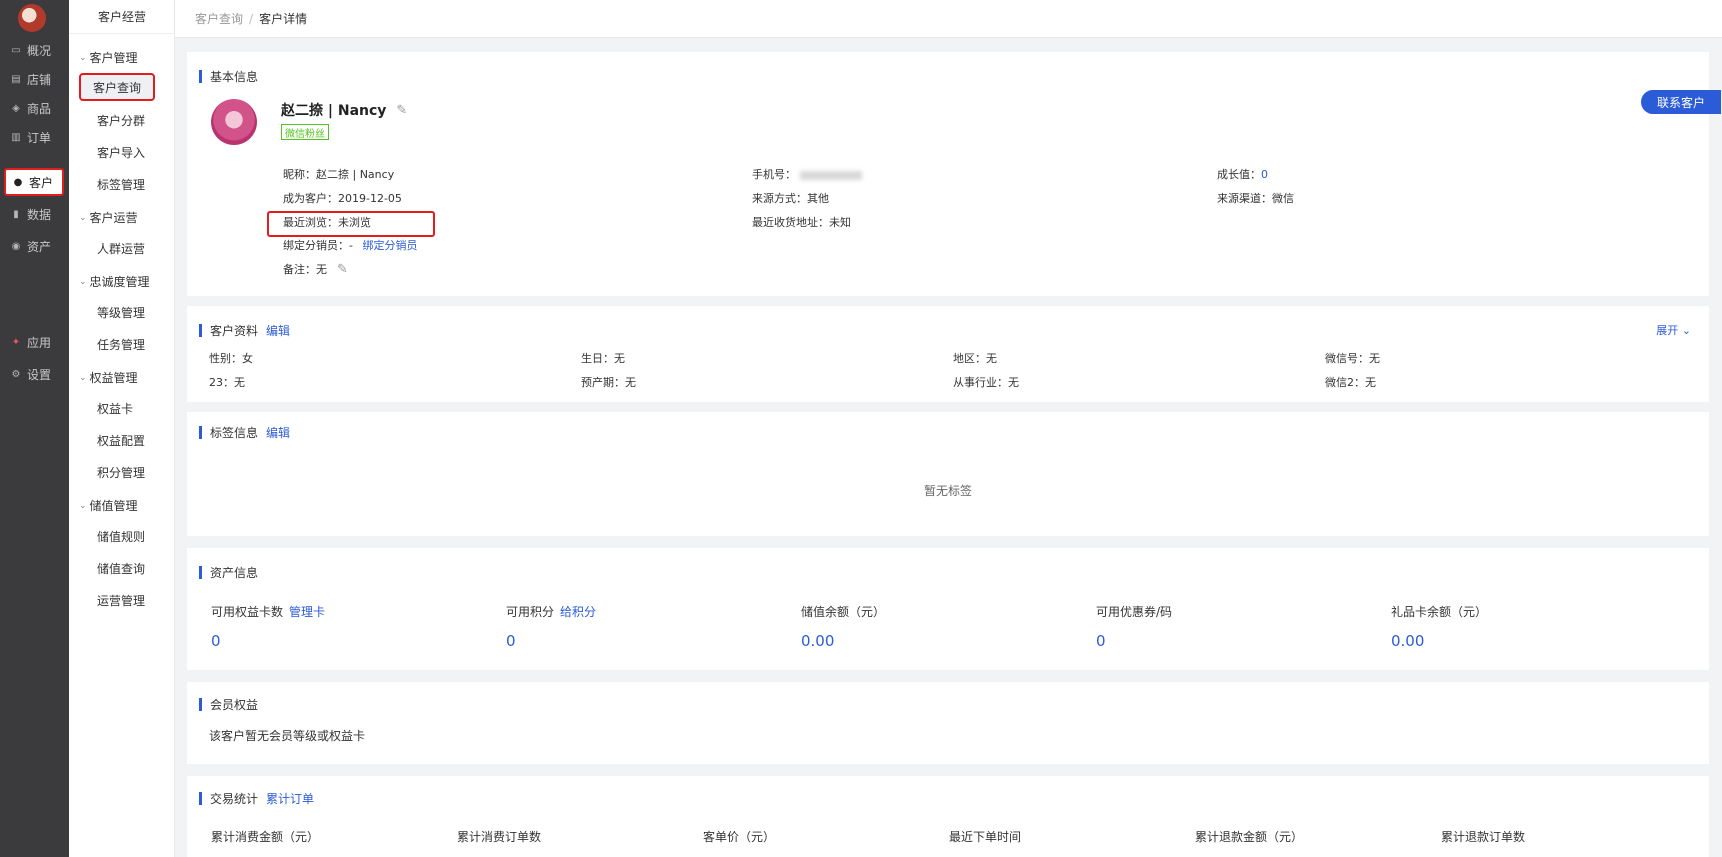 Image resolution: width=1722 pixels, height=857 pixels. Describe the element at coordinates (16, 246) in the screenshot. I see `coin-icon: ◉` at that location.